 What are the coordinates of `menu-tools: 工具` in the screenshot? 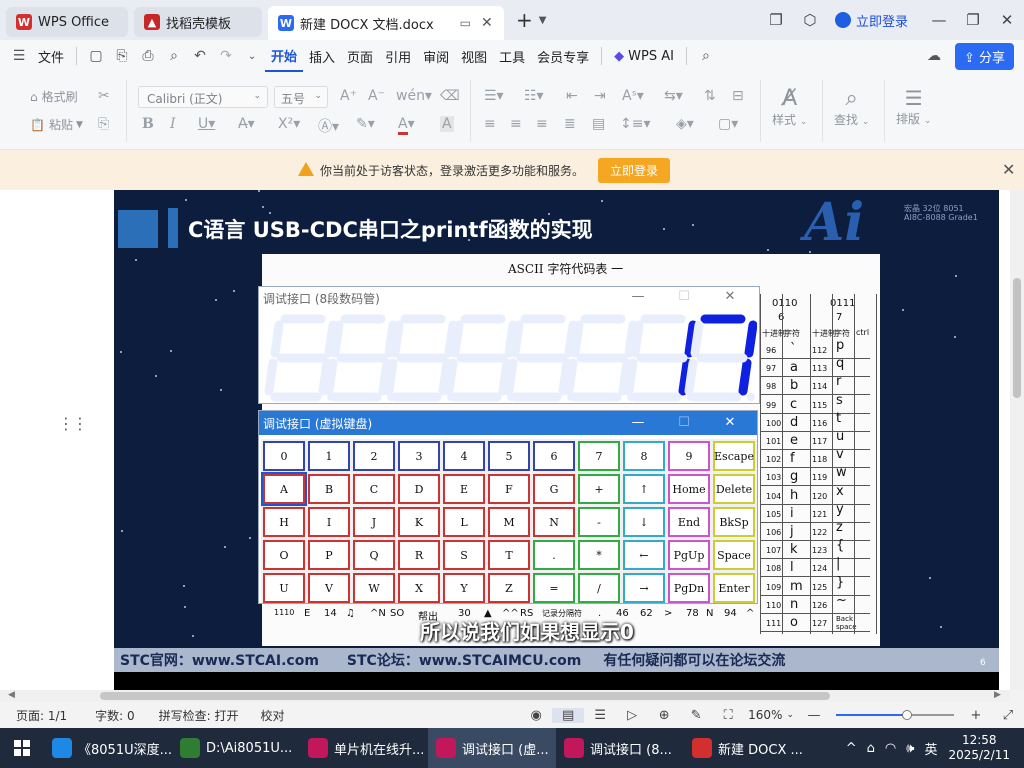 It's located at (512, 56).